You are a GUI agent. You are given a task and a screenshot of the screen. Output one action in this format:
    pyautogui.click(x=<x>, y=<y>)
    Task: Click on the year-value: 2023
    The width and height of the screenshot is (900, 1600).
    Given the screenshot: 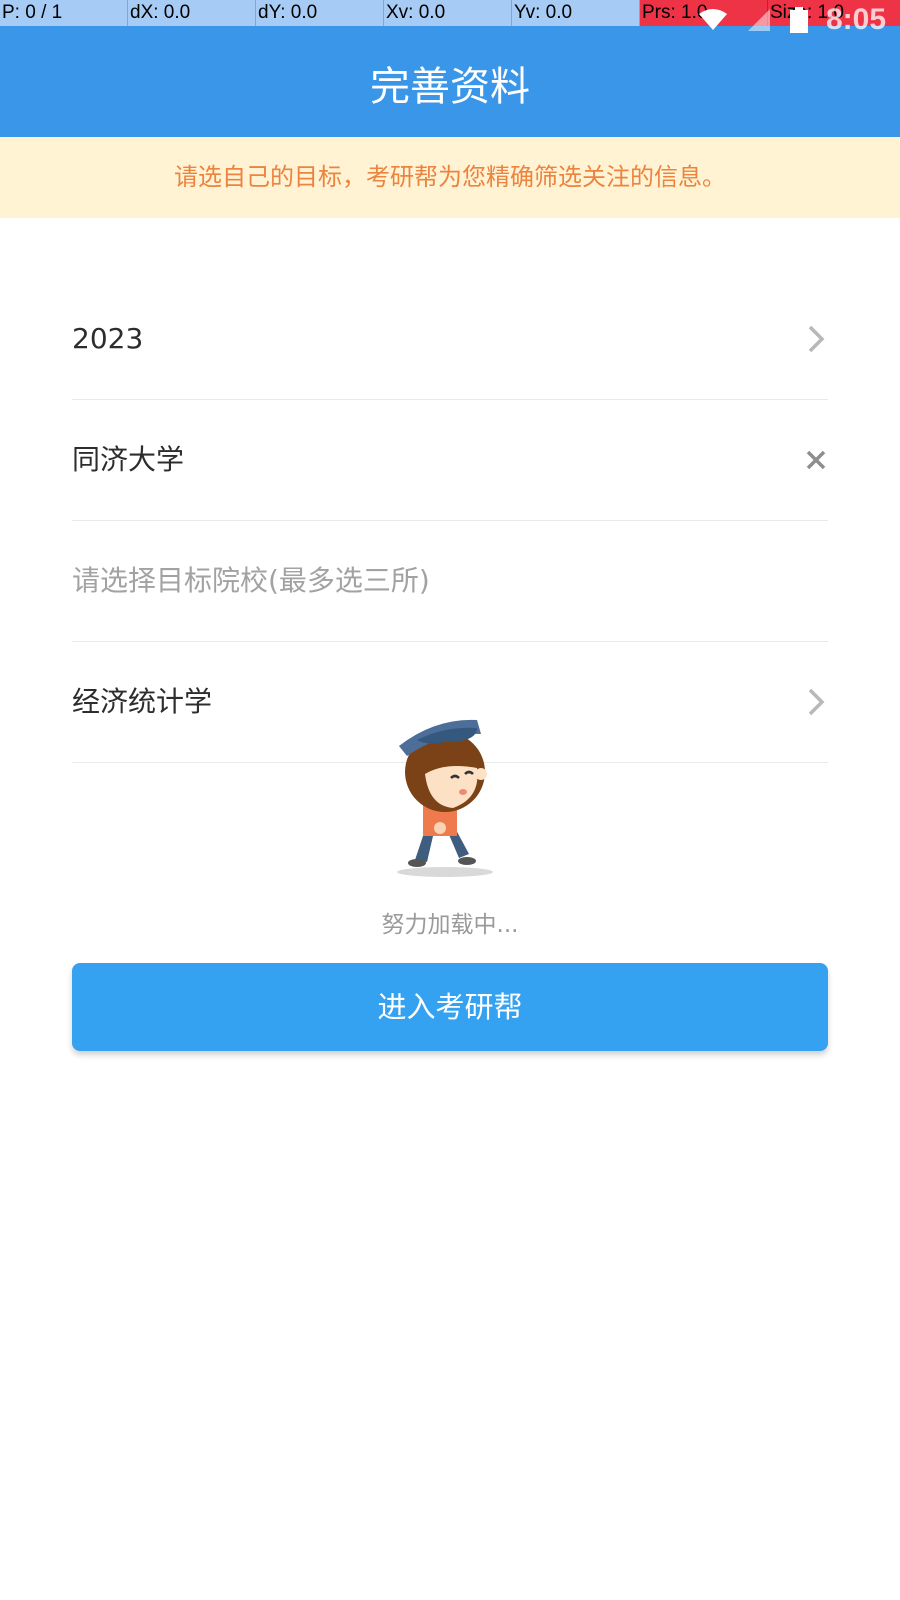 What is the action you would take?
    pyautogui.click(x=108, y=338)
    